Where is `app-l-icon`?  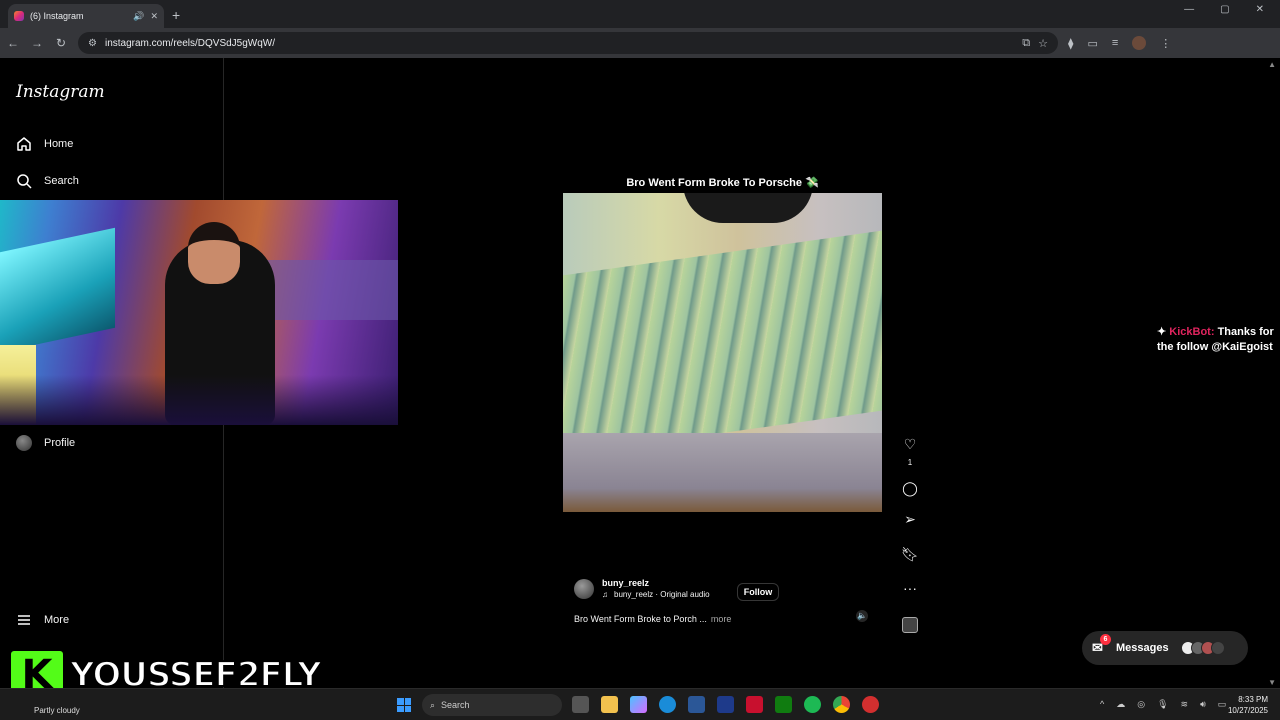 app-l-icon is located at coordinates (725, 704).